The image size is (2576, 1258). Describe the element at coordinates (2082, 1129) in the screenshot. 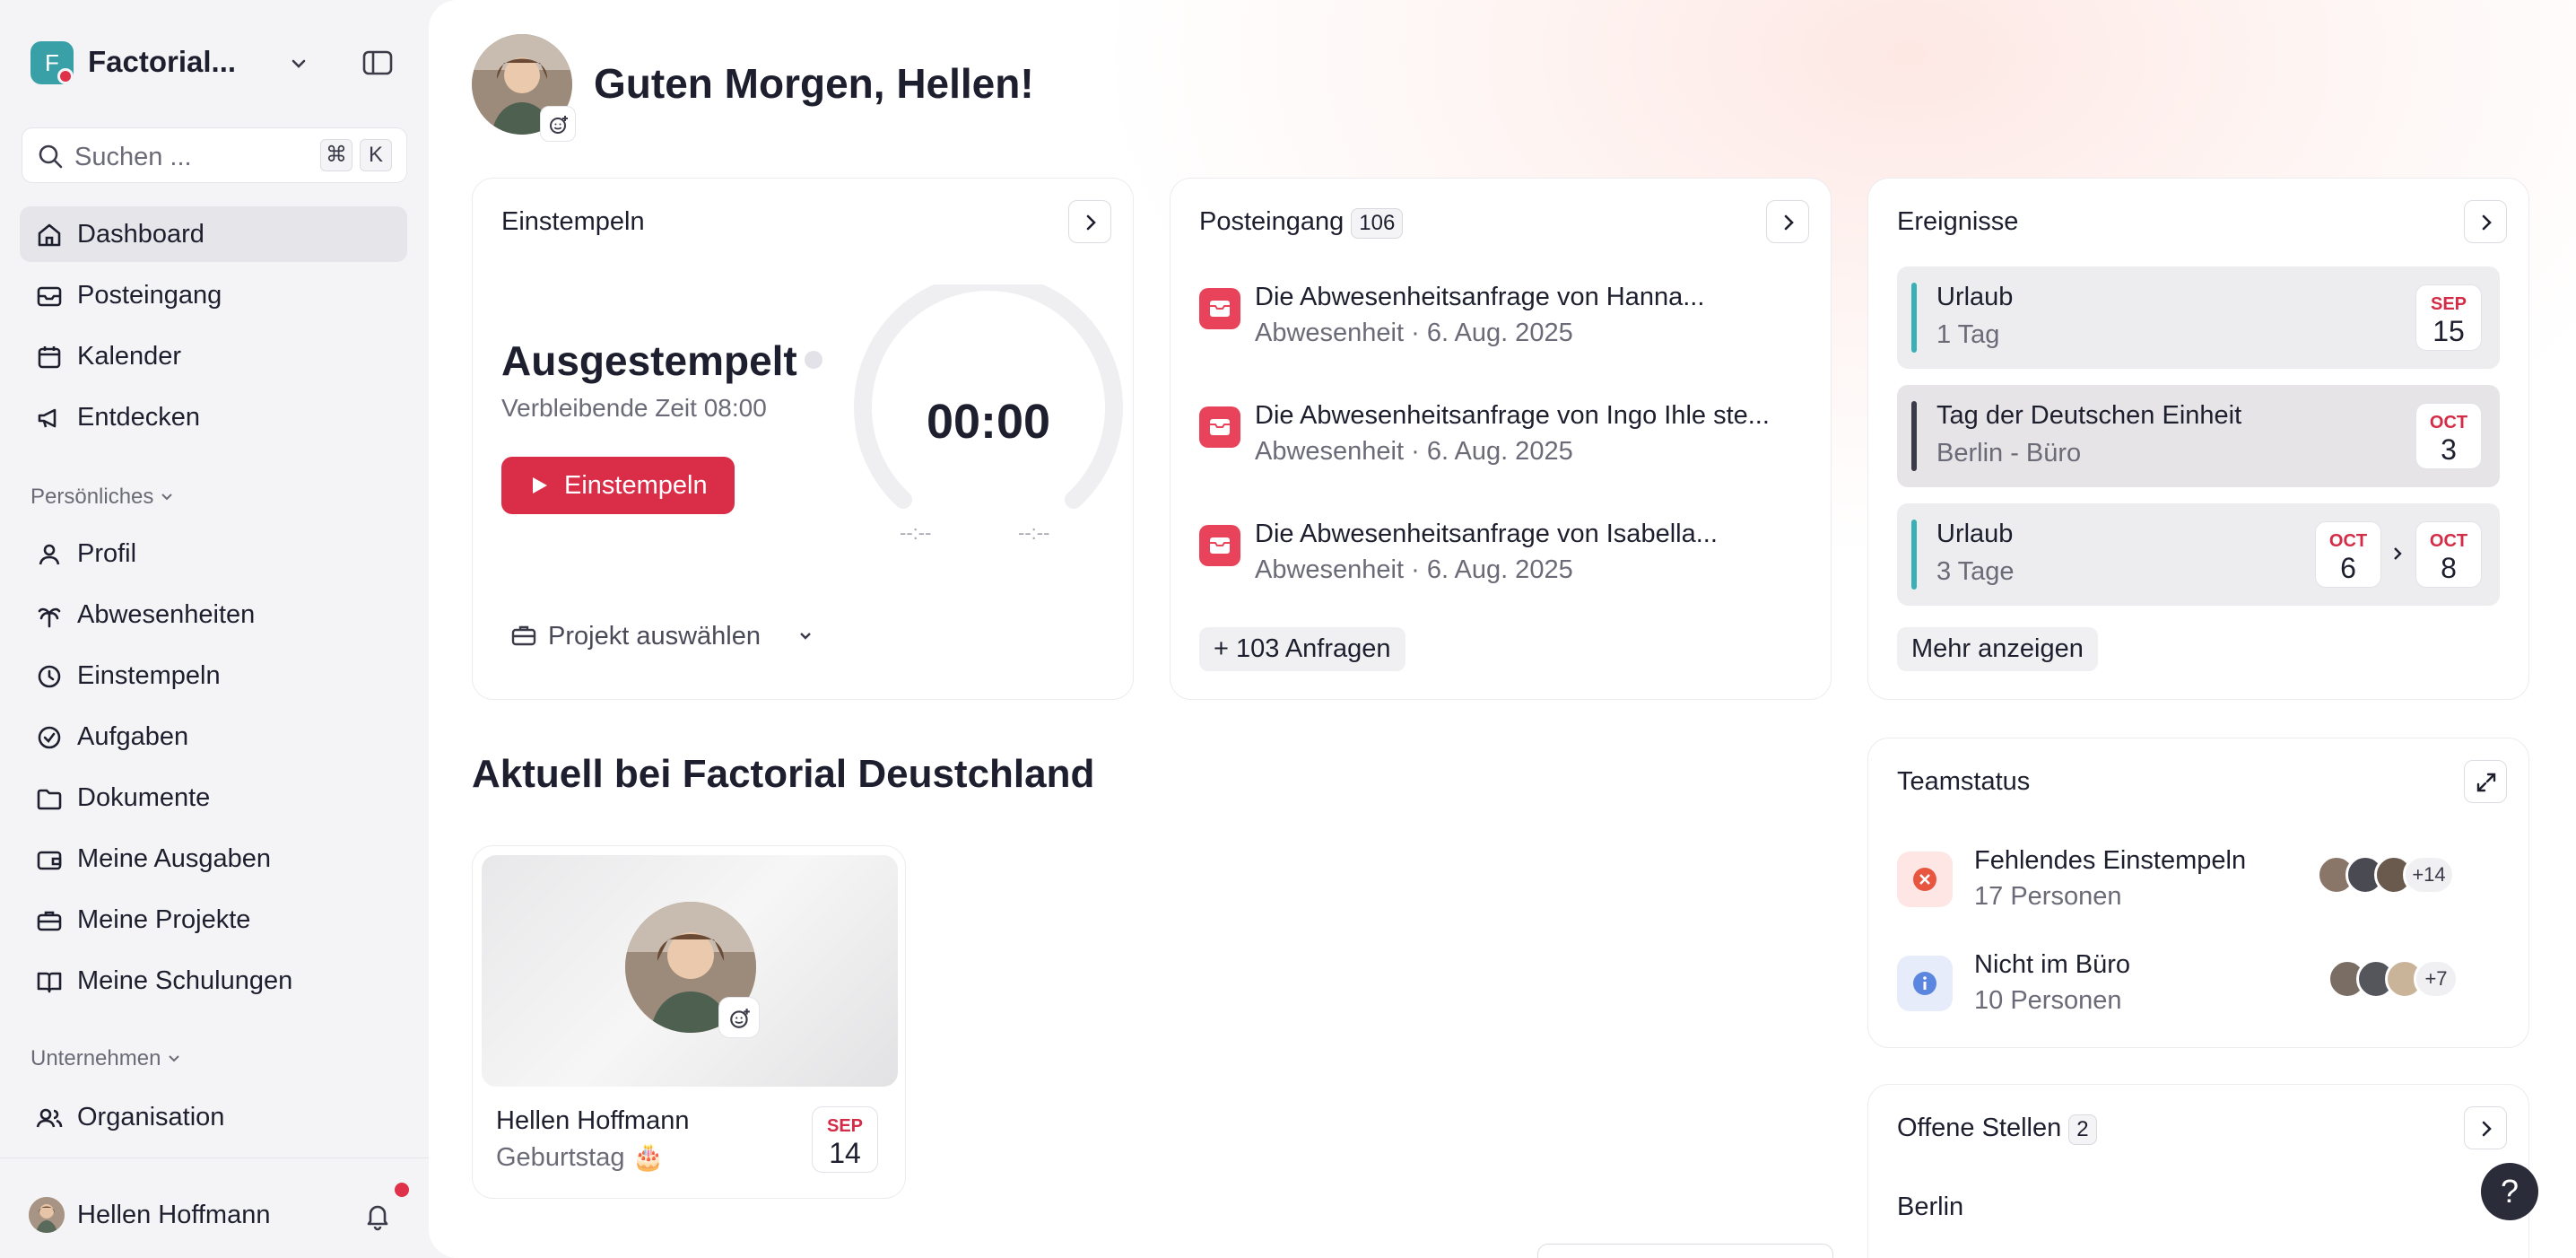

I see `positions-count-badge: 2` at that location.